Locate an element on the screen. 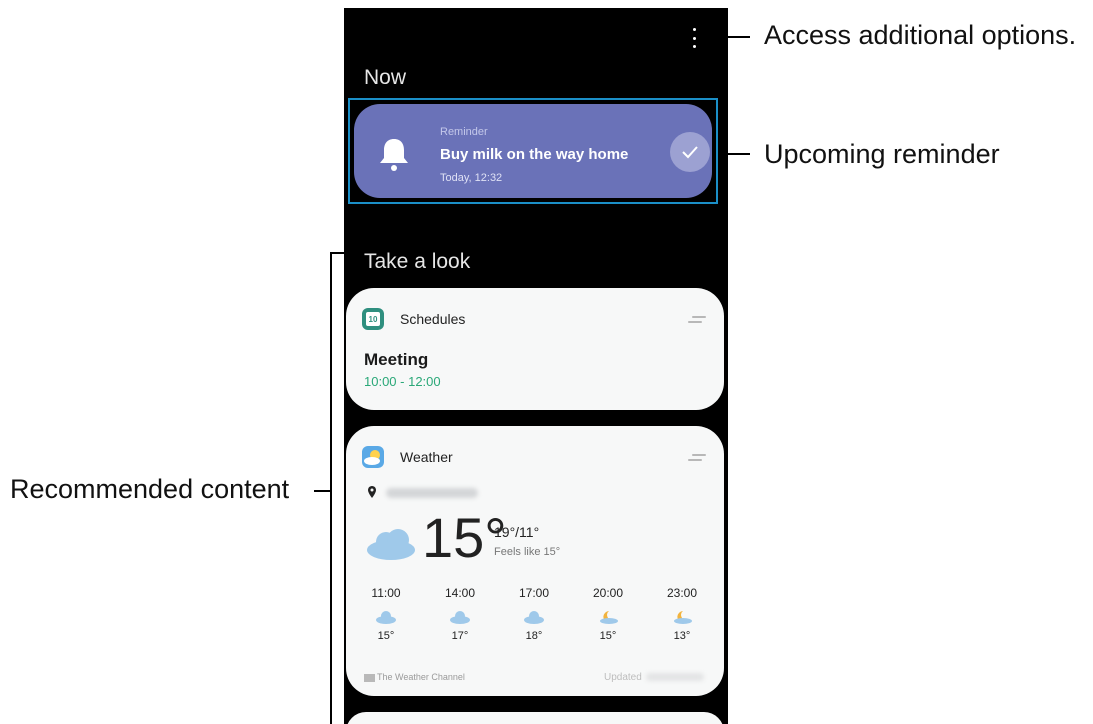  calendar-icon: 10 is located at coordinates (373, 319).